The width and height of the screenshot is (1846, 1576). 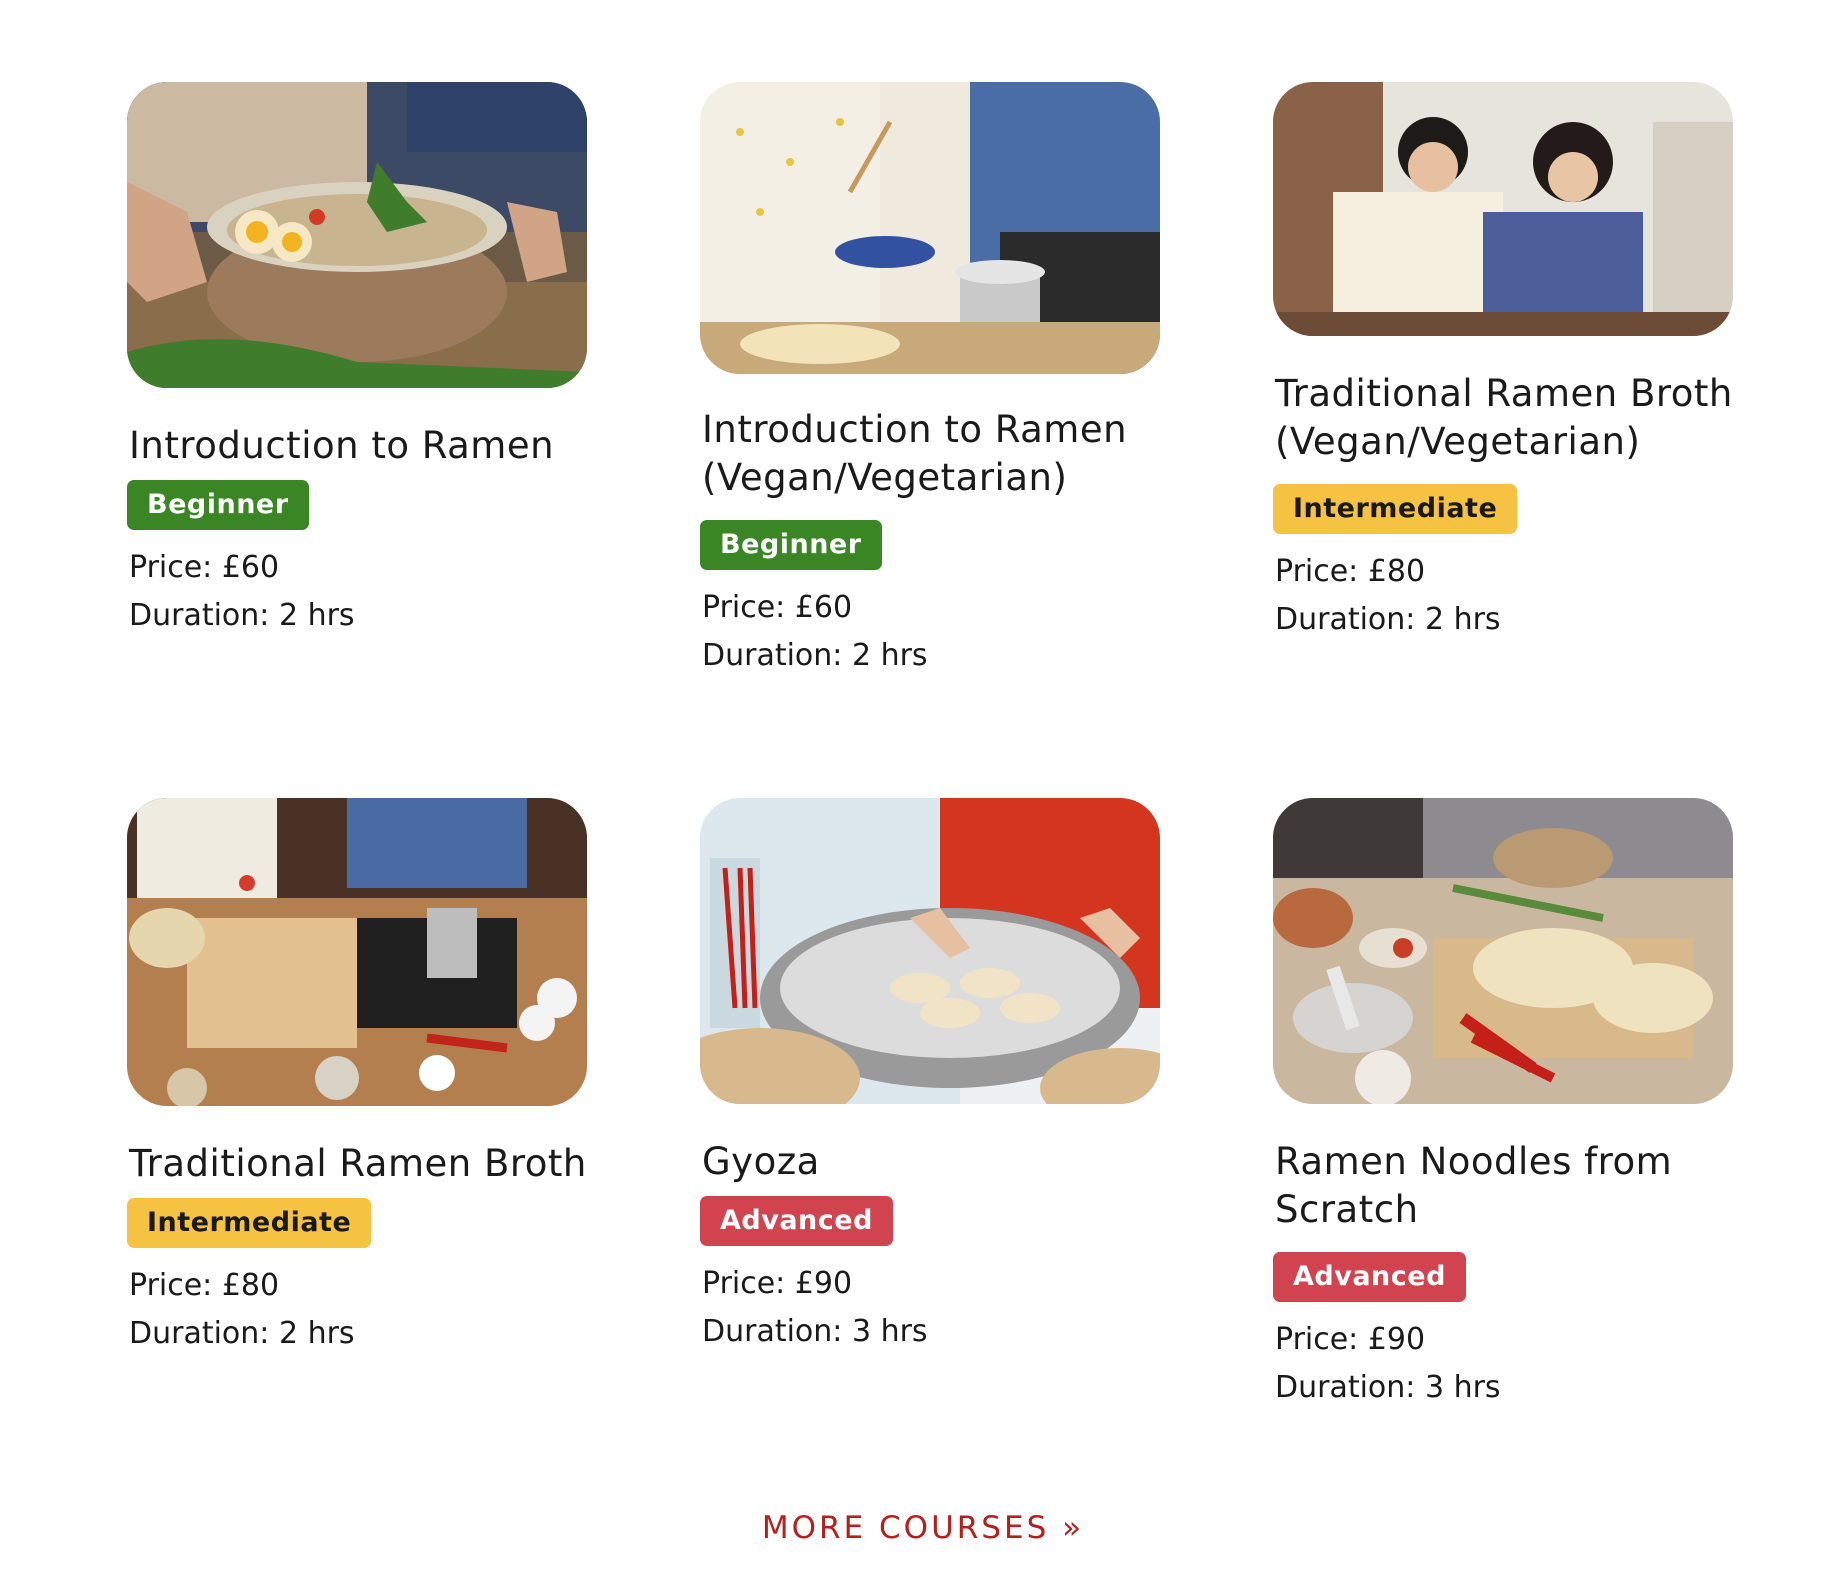 I want to click on course-image-noodles-table, so click(x=1503, y=951).